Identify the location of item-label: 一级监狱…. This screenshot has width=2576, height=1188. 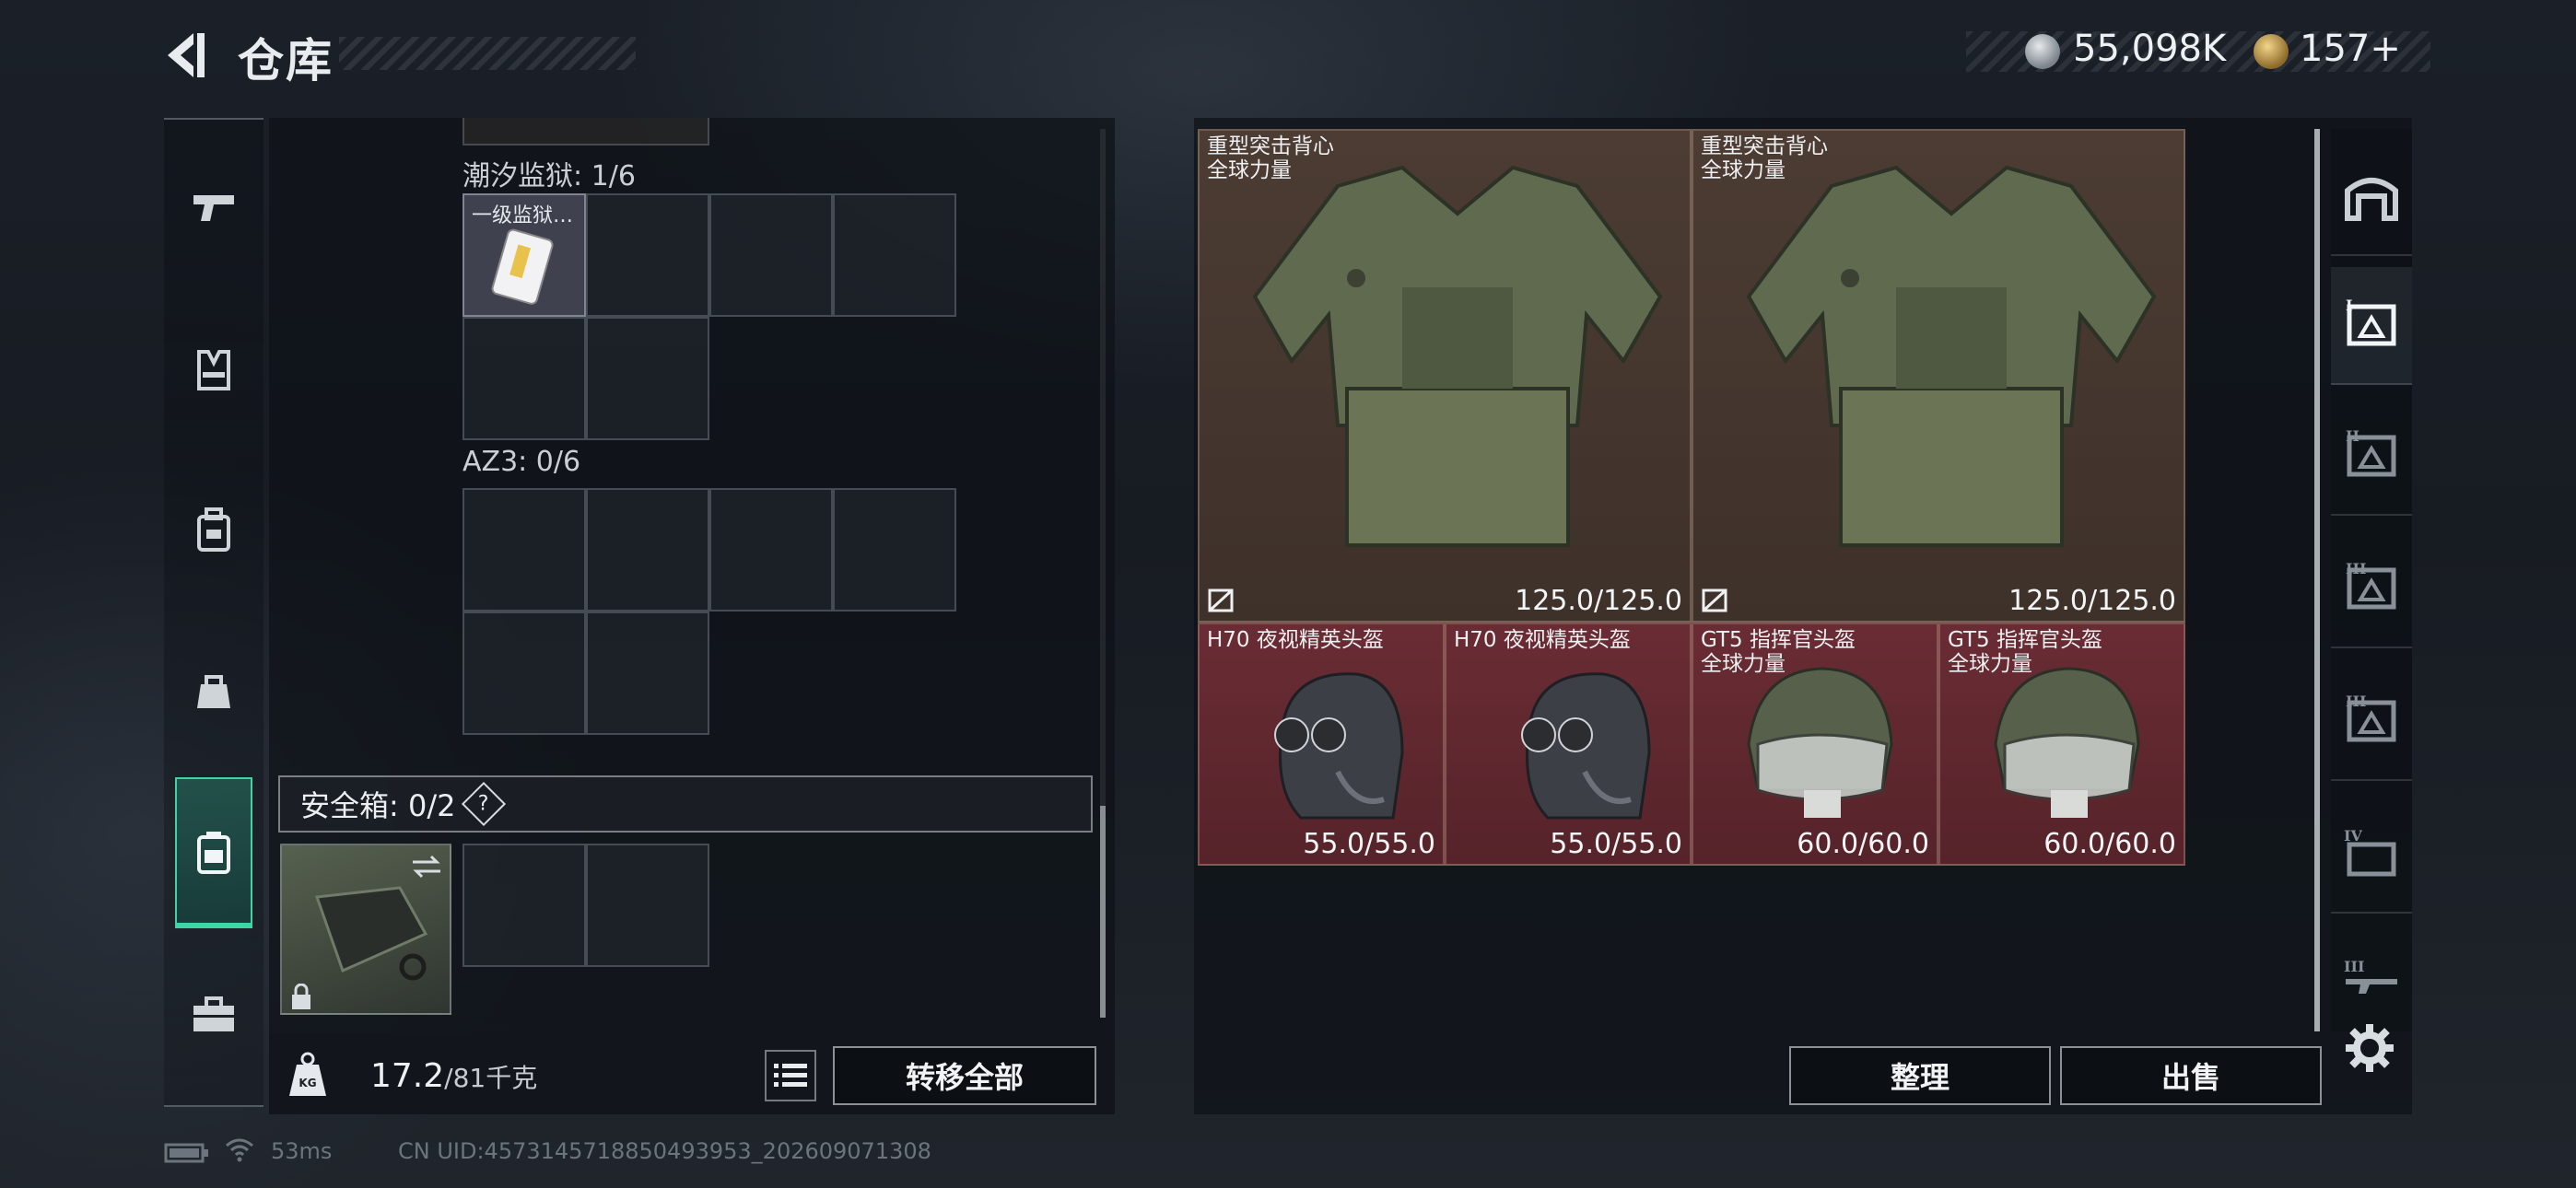
(523, 215).